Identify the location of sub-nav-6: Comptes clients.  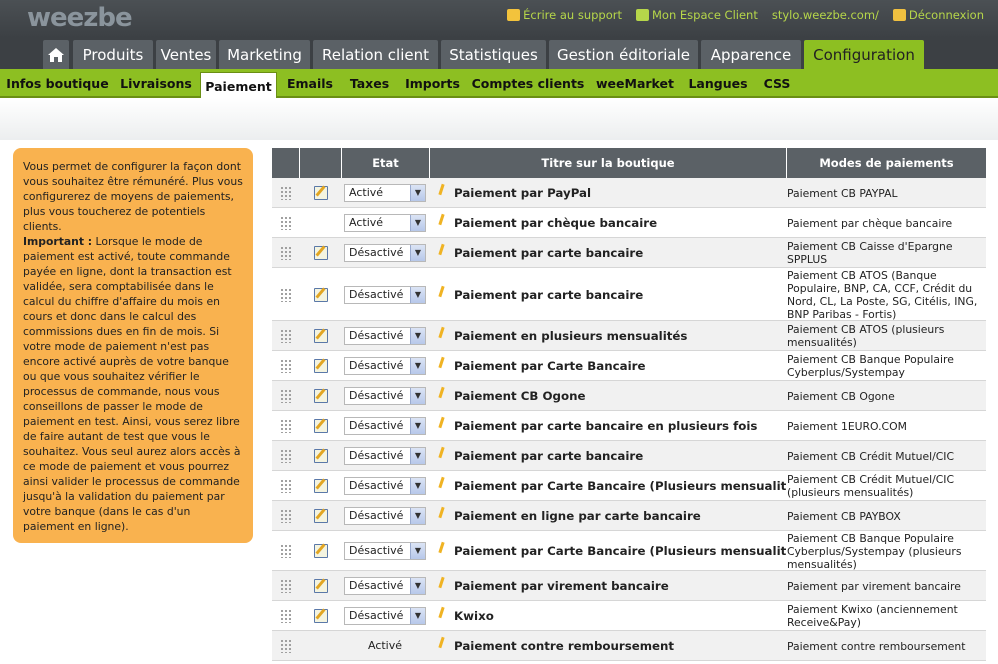
(528, 83).